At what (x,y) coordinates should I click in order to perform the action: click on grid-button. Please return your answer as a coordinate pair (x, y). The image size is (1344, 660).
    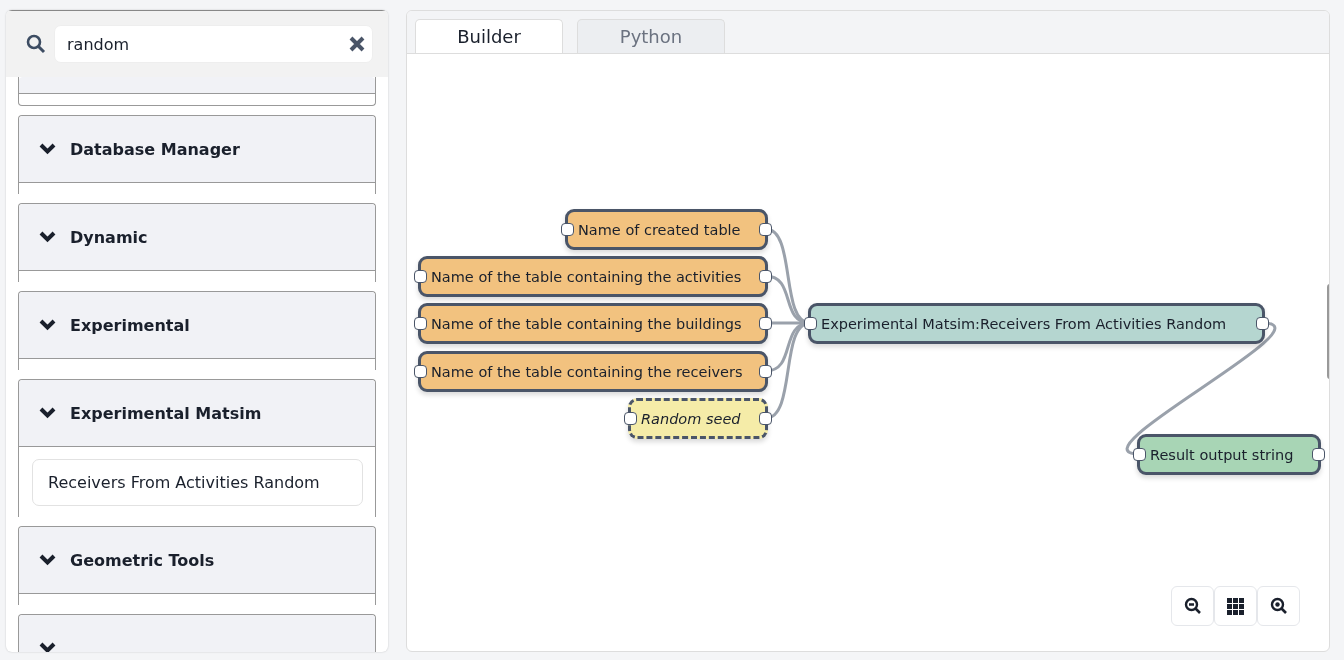
    Looking at the image, I should click on (1235, 606).